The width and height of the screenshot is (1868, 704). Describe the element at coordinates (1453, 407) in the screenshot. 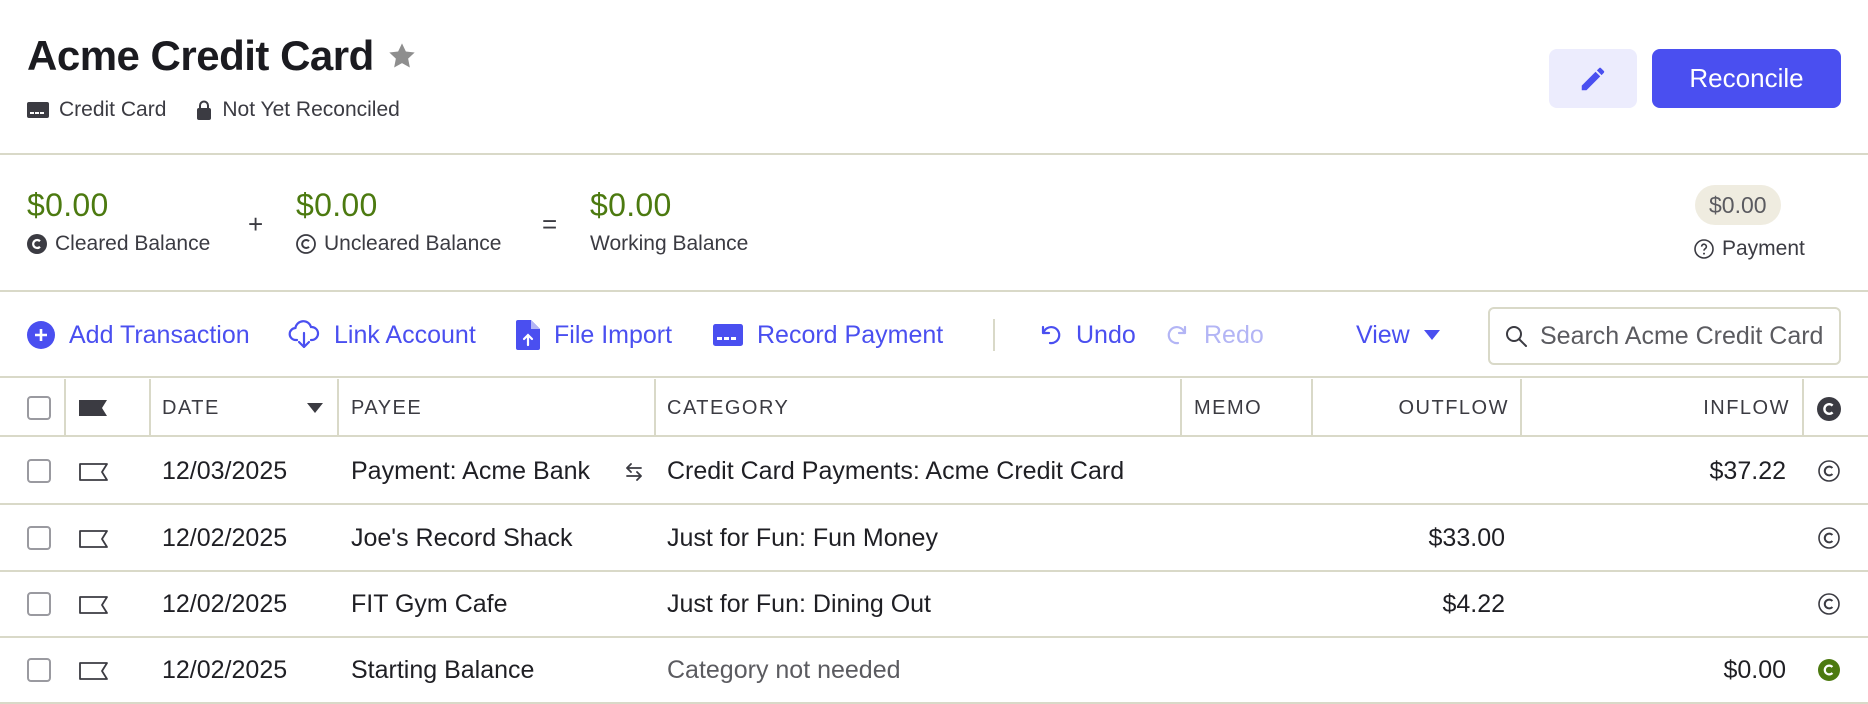

I see `outflow-column-label: OUTFLOW` at that location.